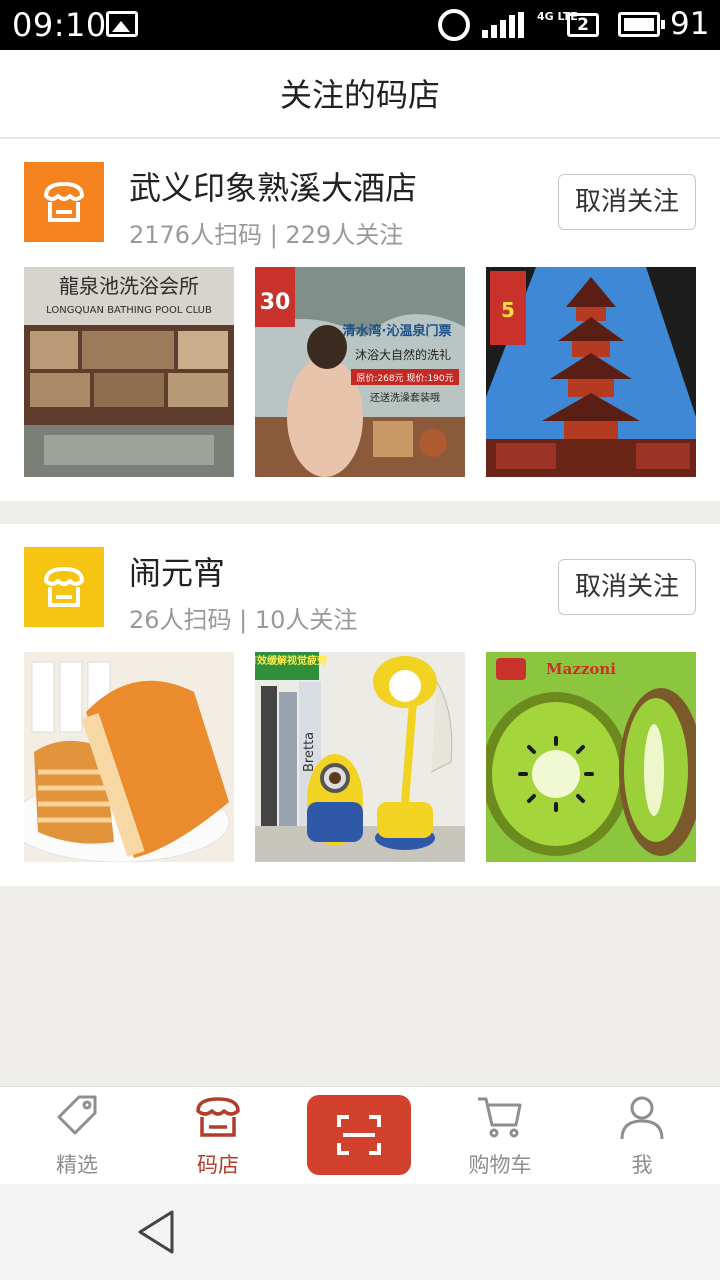 The width and height of the screenshot is (720, 1280). What do you see at coordinates (266, 235) in the screenshot?
I see `store-stats: 2176人扫码 | 229人关注` at bounding box center [266, 235].